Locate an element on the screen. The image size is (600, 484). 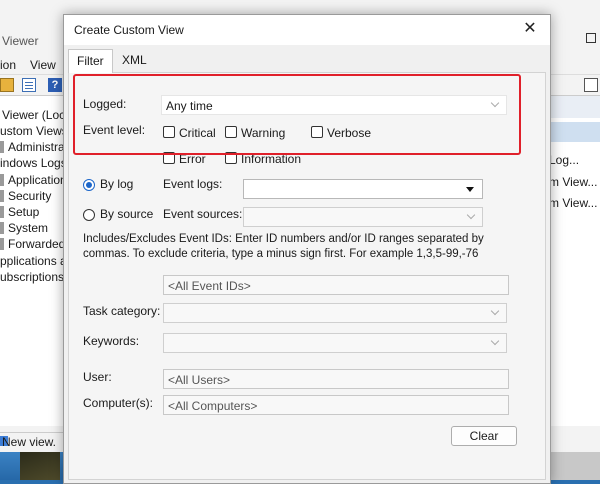
user-input: <All Users> is located at coordinates (336, 379).